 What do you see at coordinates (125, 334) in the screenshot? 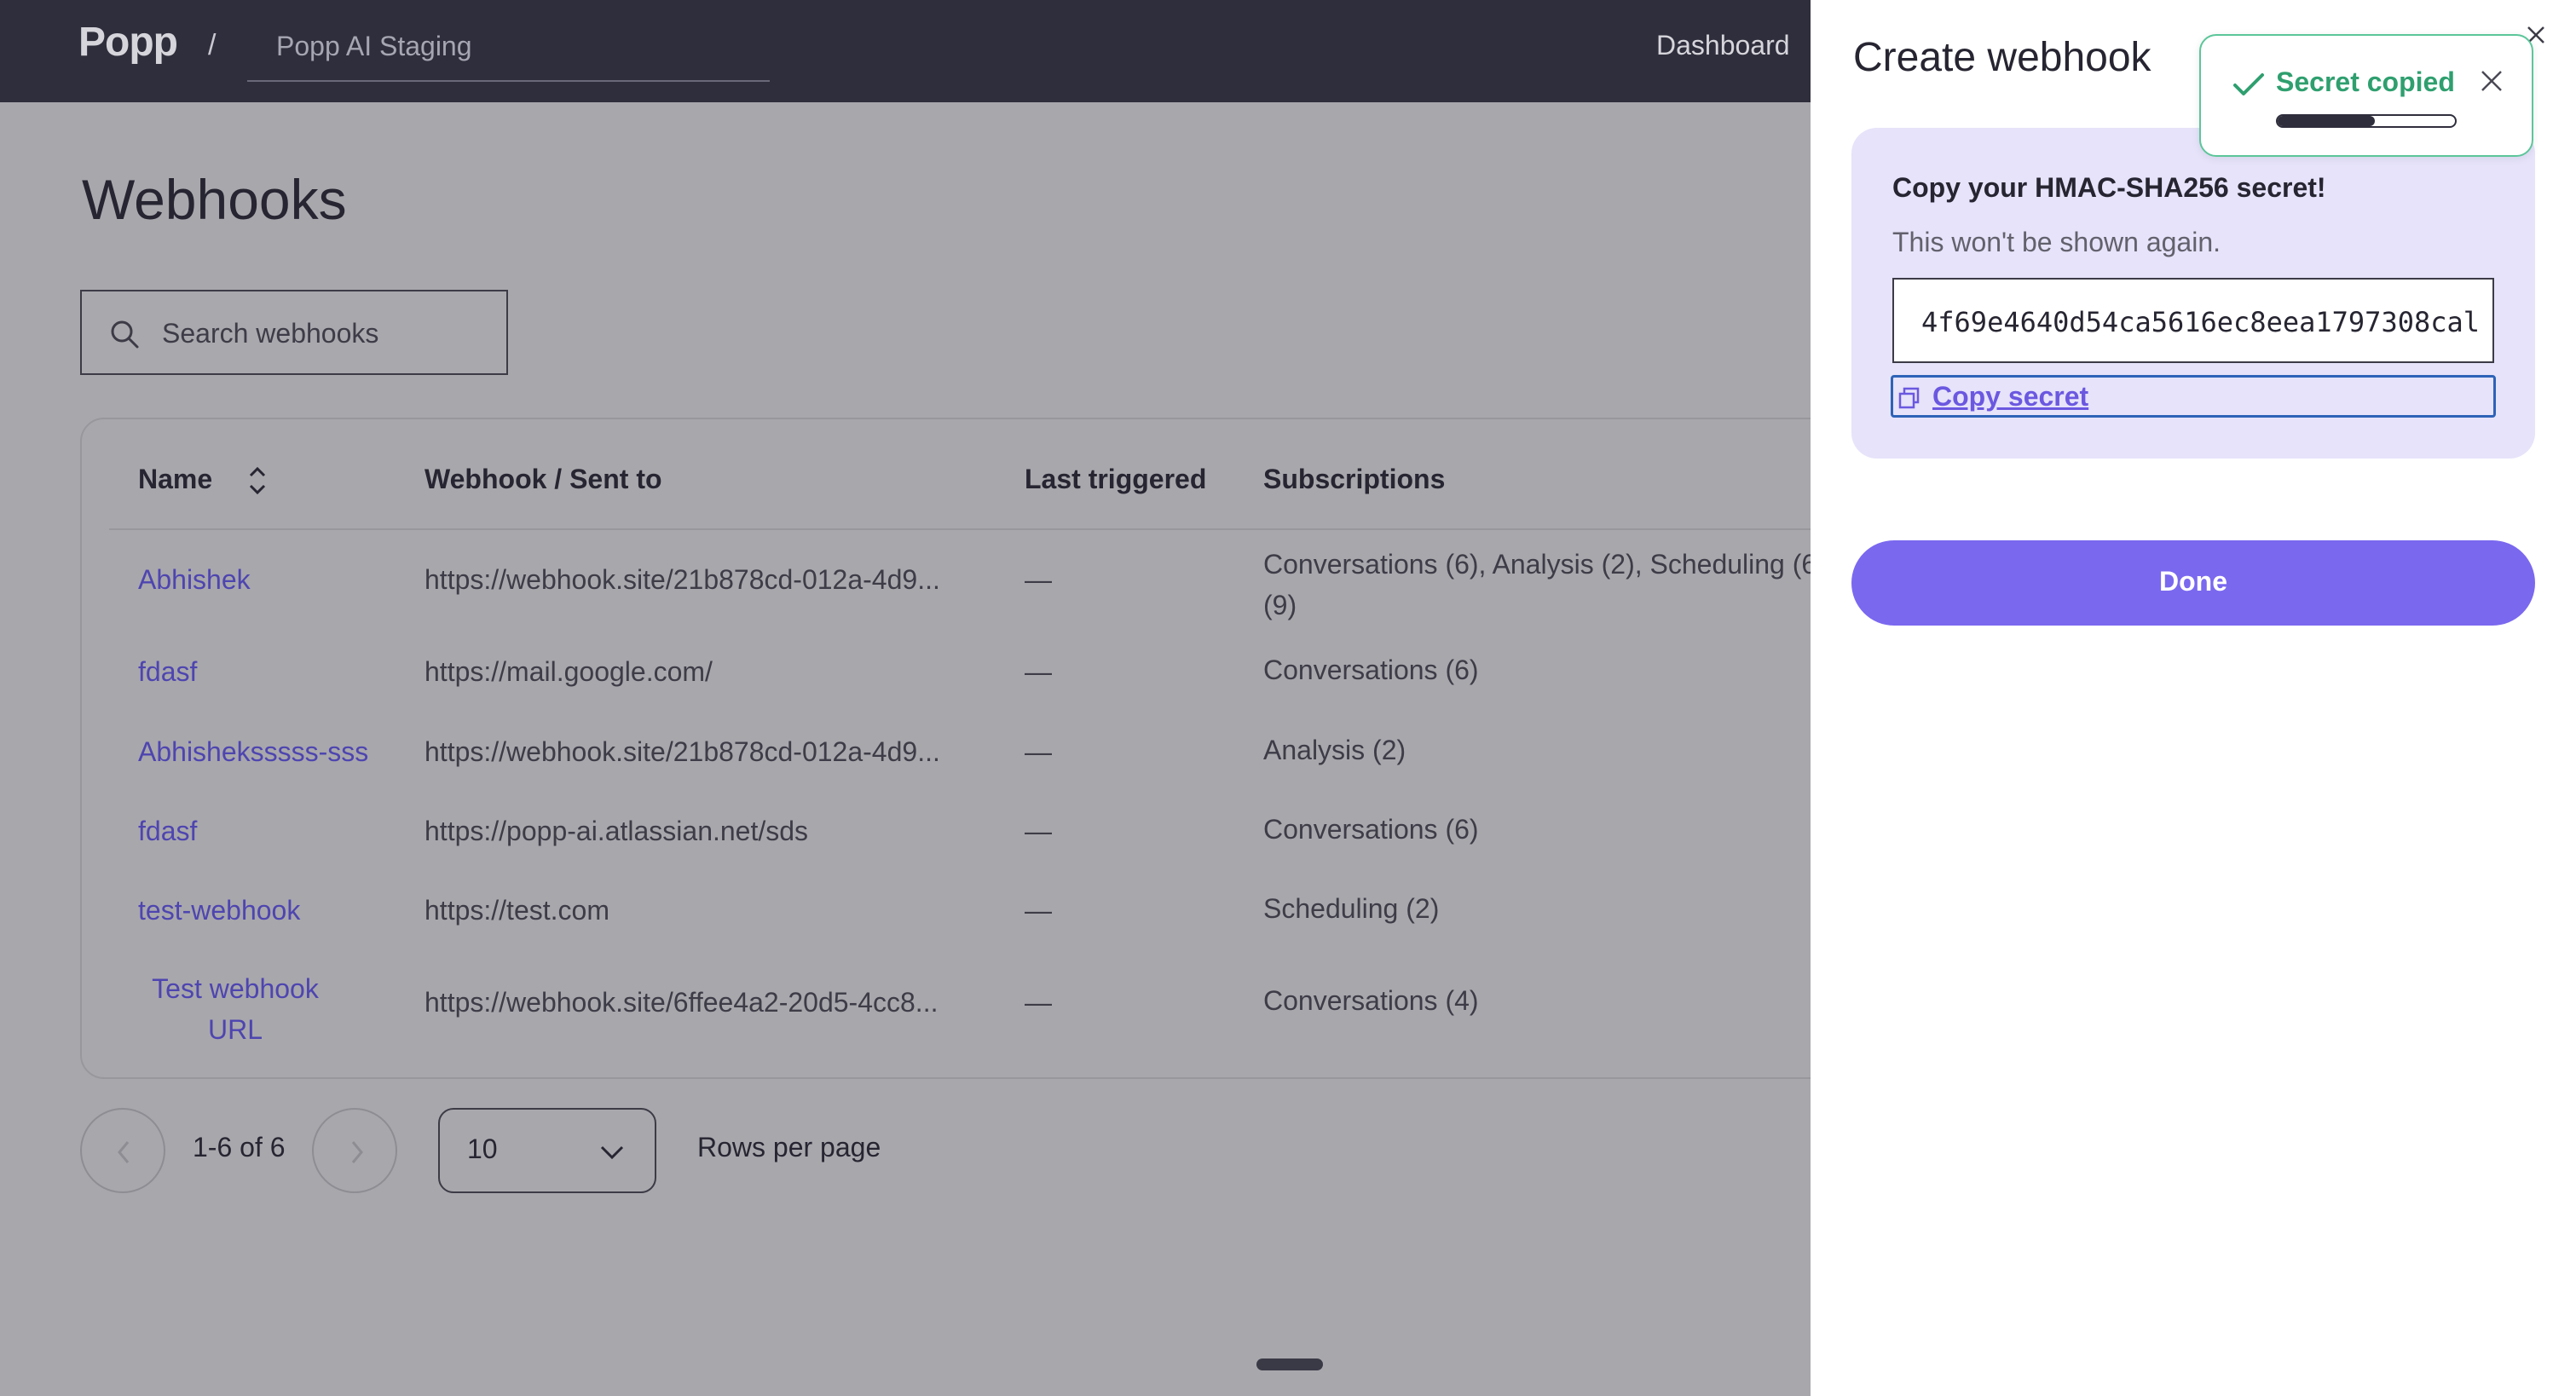
I see `search-icon` at bounding box center [125, 334].